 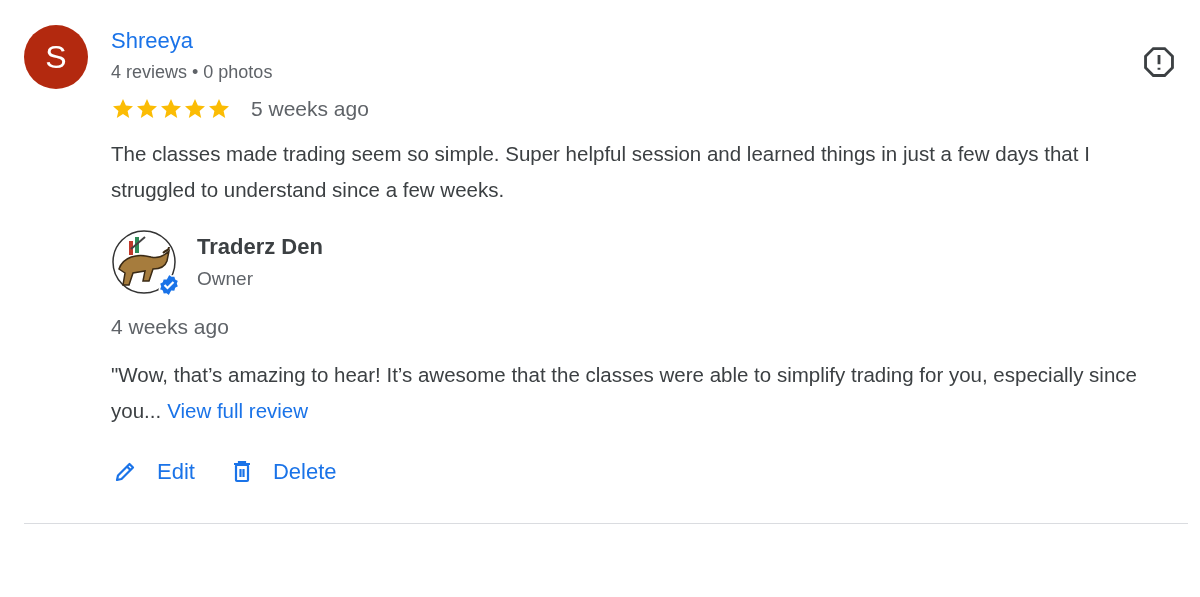 I want to click on reviewer-stats: 4 reviews • 0 photos, so click(x=192, y=72).